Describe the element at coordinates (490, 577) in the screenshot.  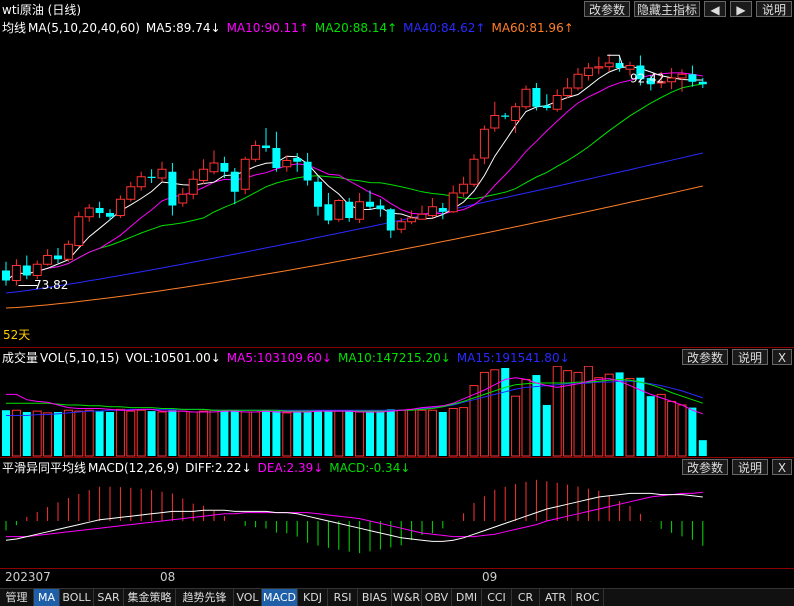
I see `x-label: 09` at that location.